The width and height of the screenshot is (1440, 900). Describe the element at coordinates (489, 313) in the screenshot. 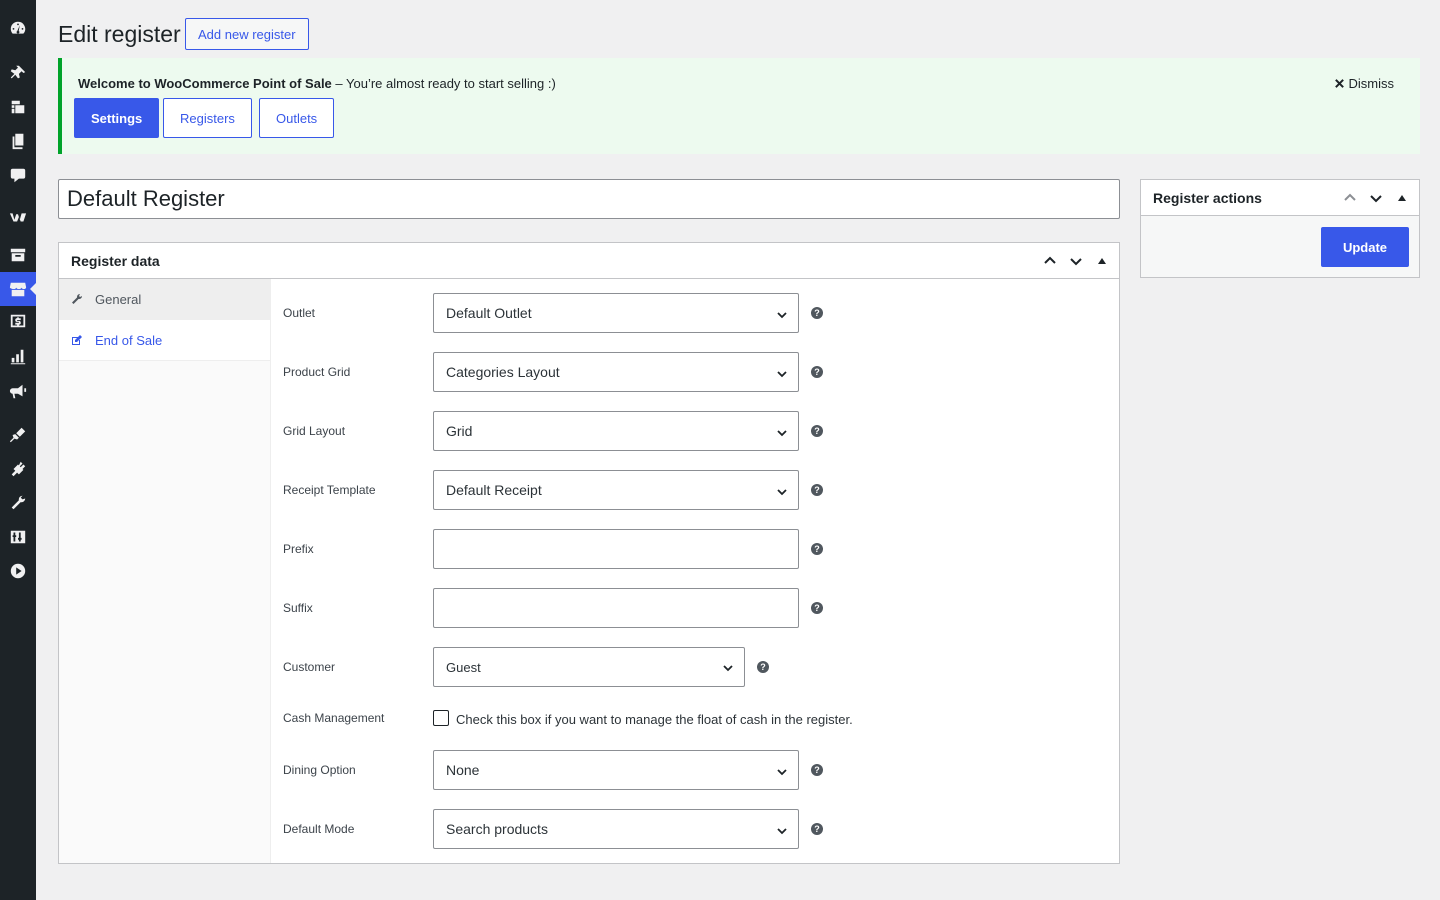

I see `outlet-value: Default Outlet` at that location.